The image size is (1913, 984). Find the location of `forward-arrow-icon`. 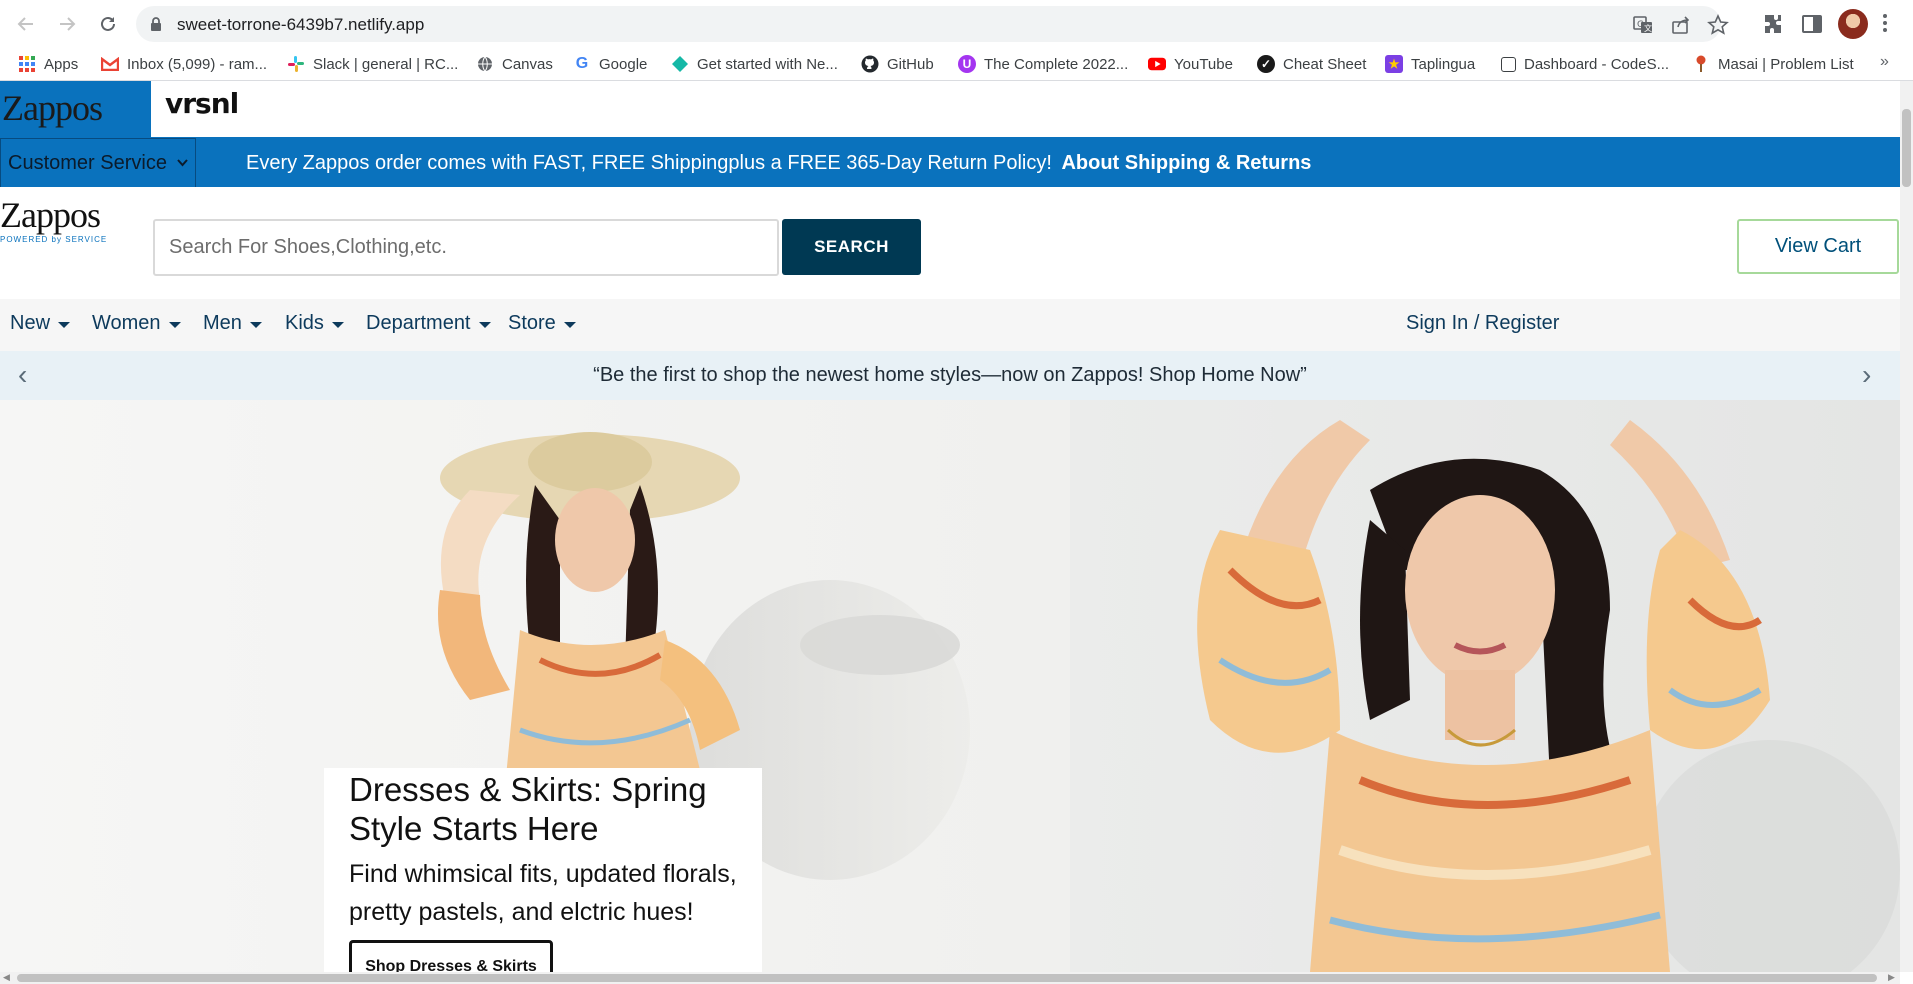

forward-arrow-icon is located at coordinates (67, 24).